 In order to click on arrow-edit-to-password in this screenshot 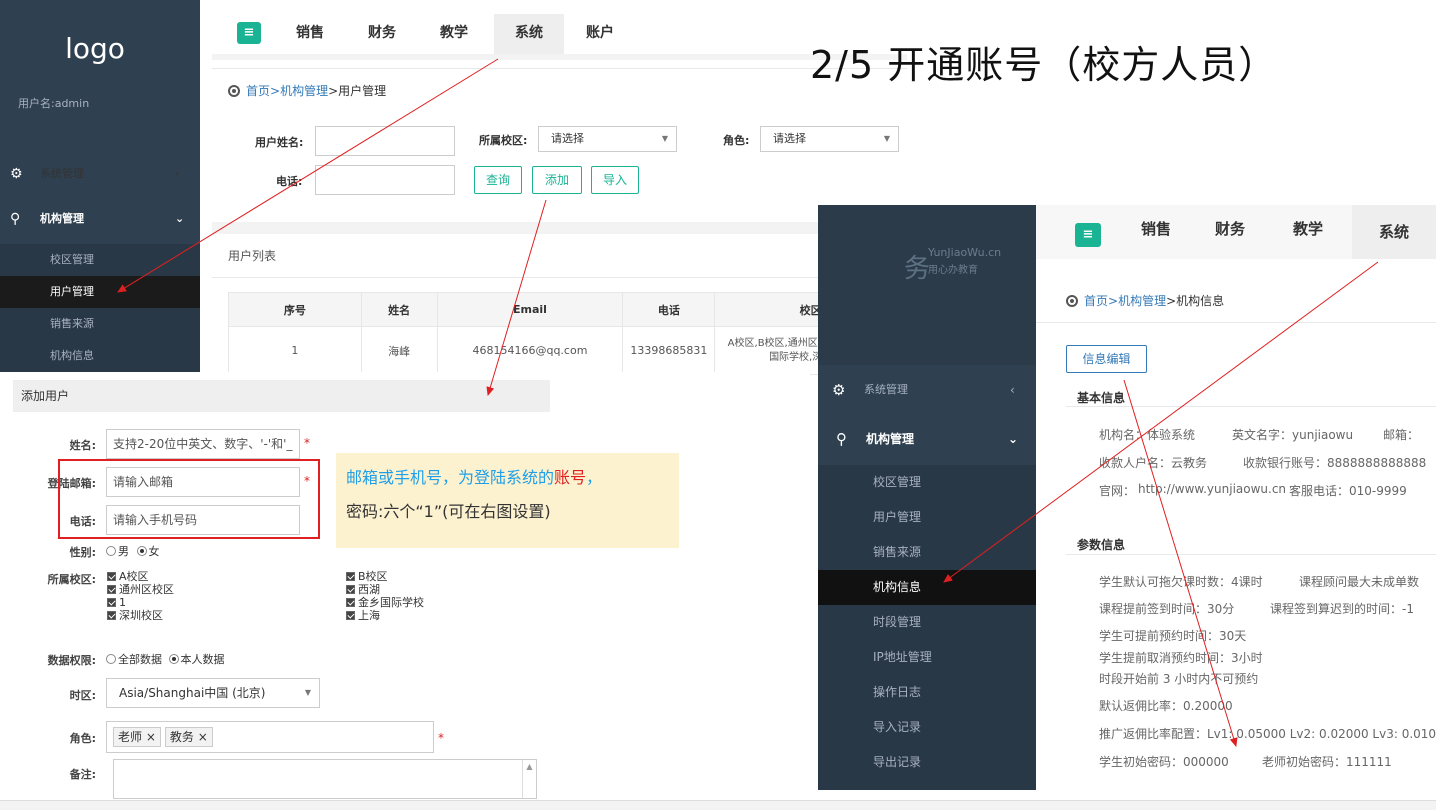, I will do `click(1180, 563)`.